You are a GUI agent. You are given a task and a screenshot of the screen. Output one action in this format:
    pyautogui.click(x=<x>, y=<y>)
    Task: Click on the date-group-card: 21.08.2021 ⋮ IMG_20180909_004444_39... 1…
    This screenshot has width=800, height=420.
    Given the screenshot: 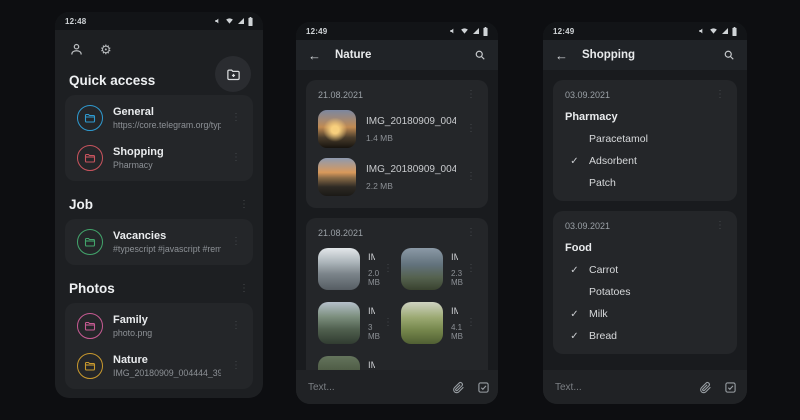 What is the action you would take?
    pyautogui.click(x=397, y=144)
    